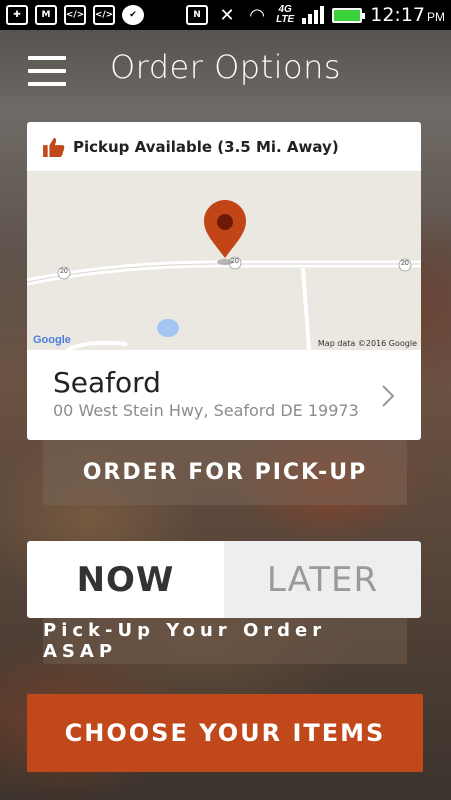 The width and height of the screenshot is (451, 800). I want to click on app-header: Order Options, so click(225, 70).